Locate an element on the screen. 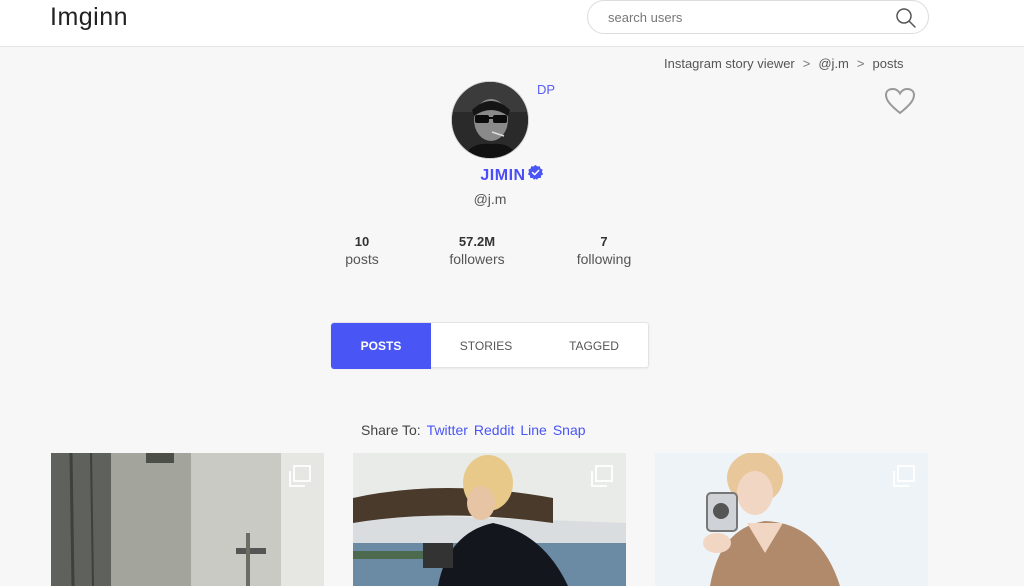 Image resolution: width=1024 pixels, height=586 pixels. heart-icon is located at coordinates (900, 101).